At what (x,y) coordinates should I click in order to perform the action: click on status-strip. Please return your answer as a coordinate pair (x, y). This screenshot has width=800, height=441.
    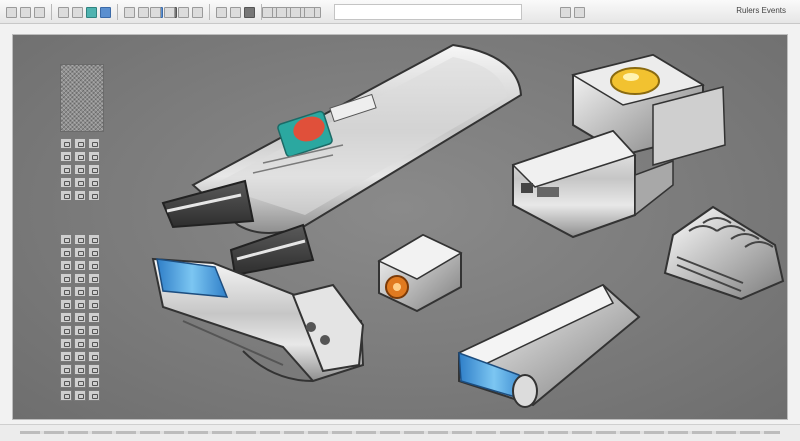
    Looking at the image, I should click on (400, 432).